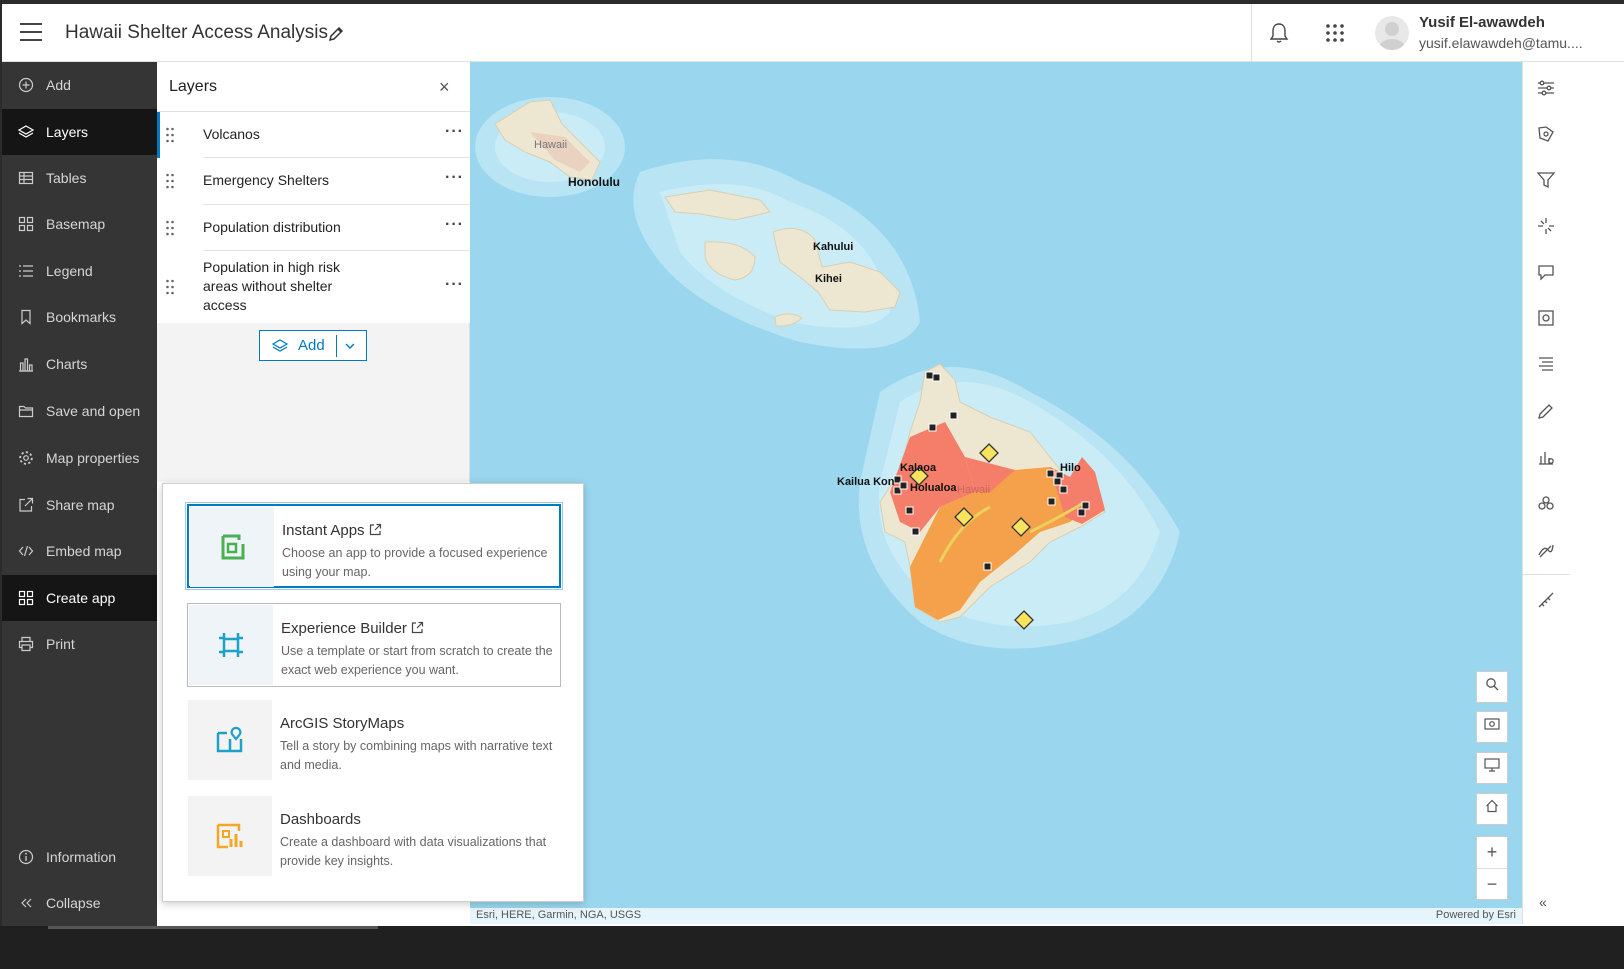  Describe the element at coordinates (1543, 902) in the screenshot. I see `expand-toolbar-icon: «` at that location.